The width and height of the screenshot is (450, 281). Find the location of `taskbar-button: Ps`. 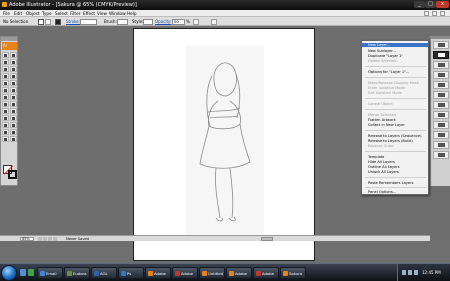

taskbar-button: Ps is located at coordinates (131, 273).